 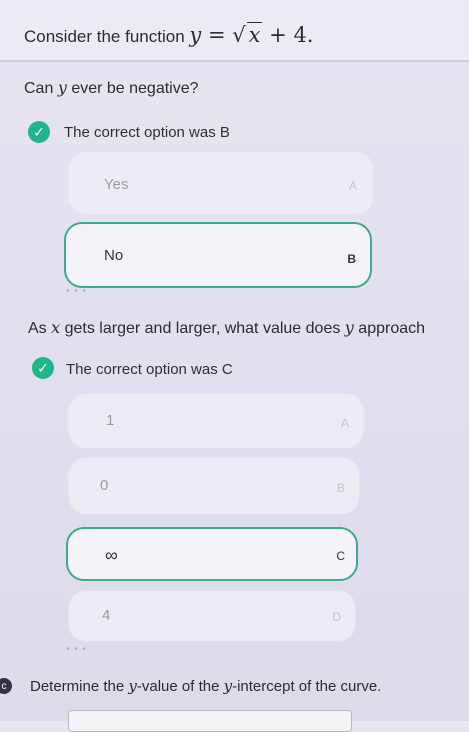 What do you see at coordinates (106, 615) in the screenshot?
I see `option-label: 4` at bounding box center [106, 615].